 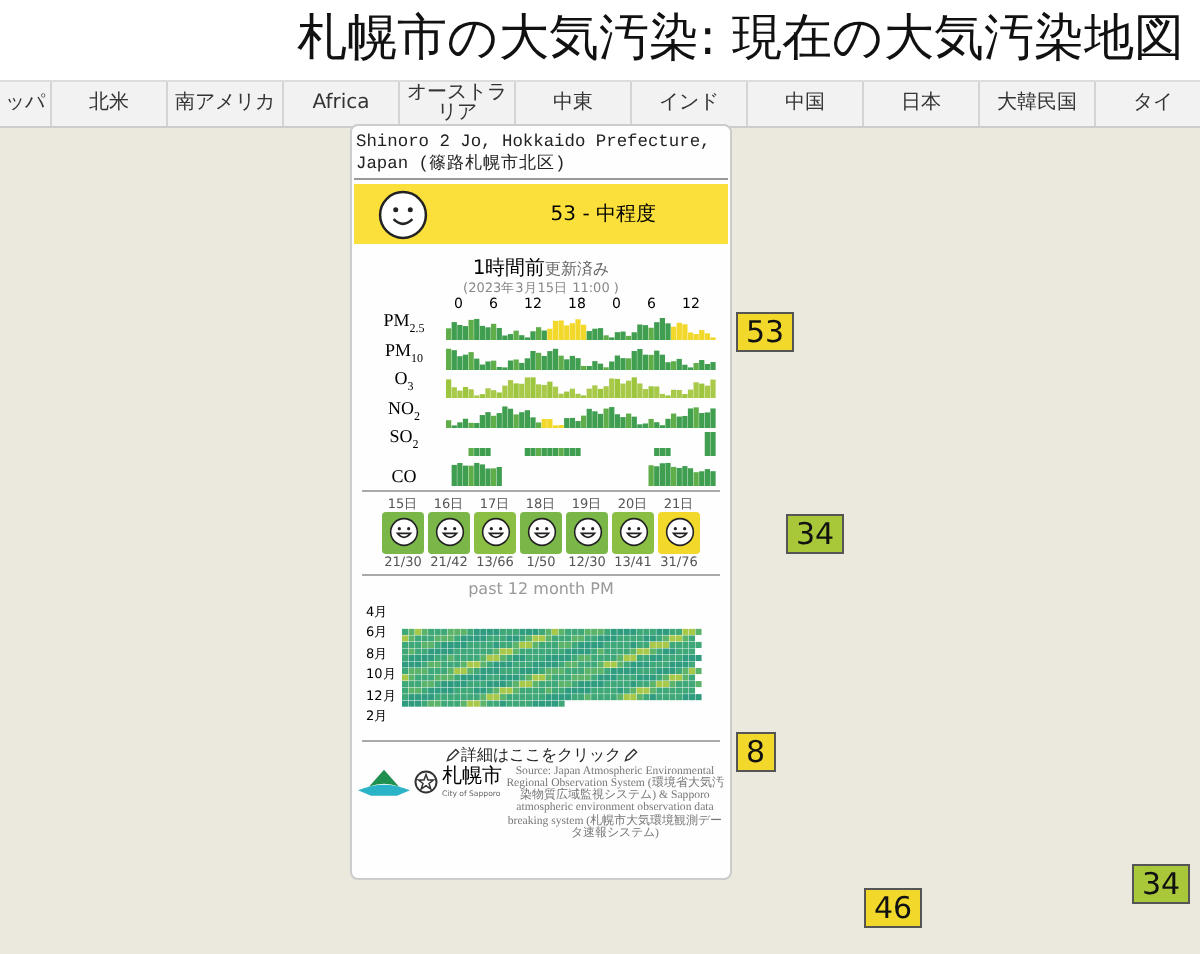 I want to click on city-emblem-icon, so click(x=426, y=781).